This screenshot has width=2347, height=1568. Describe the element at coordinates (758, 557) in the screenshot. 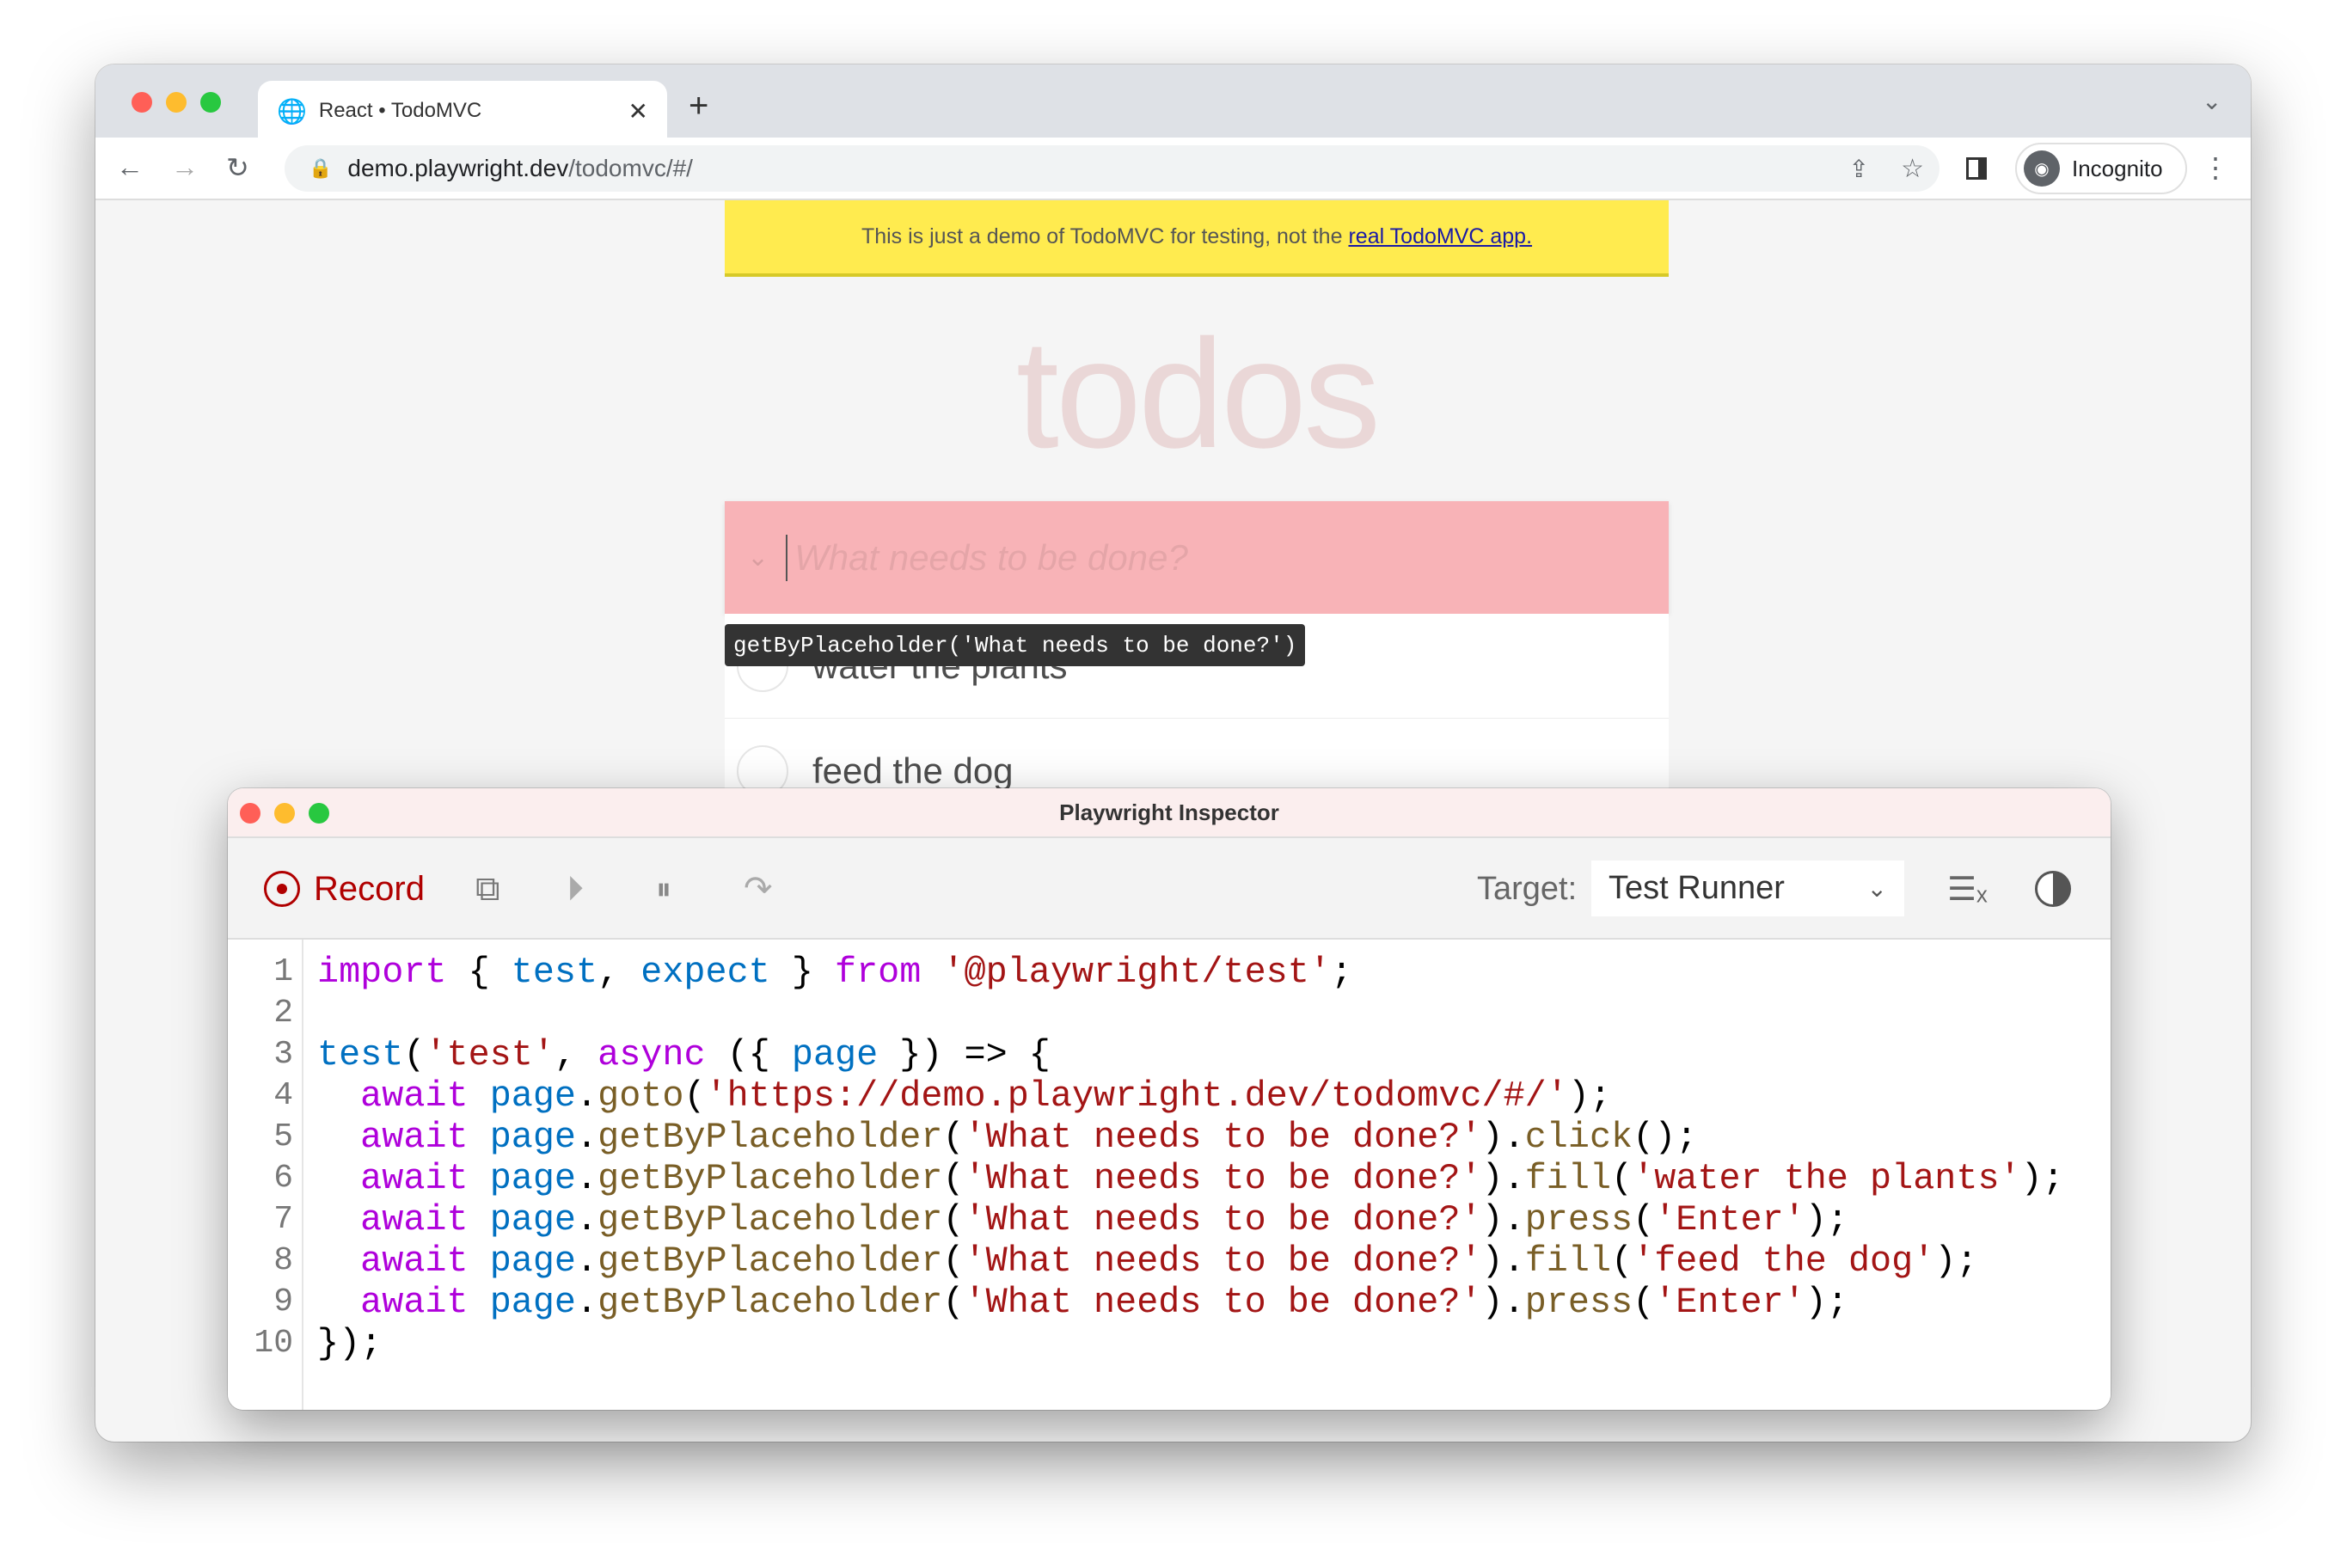

I see `toggle-all-chevron-icon: ⌄` at that location.